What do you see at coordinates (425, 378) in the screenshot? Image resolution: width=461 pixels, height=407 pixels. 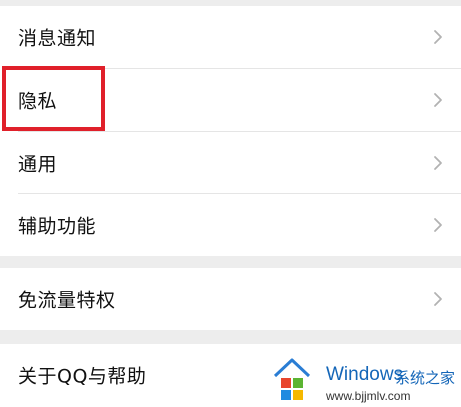 I see `watermark-subtitle: 系统之家` at bounding box center [425, 378].